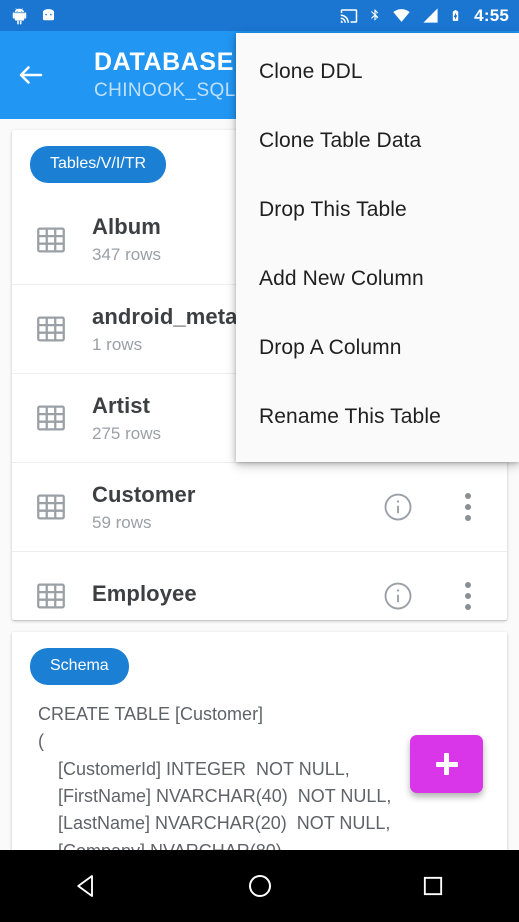  Describe the element at coordinates (349, 15) in the screenshot. I see `cast-icon` at that location.